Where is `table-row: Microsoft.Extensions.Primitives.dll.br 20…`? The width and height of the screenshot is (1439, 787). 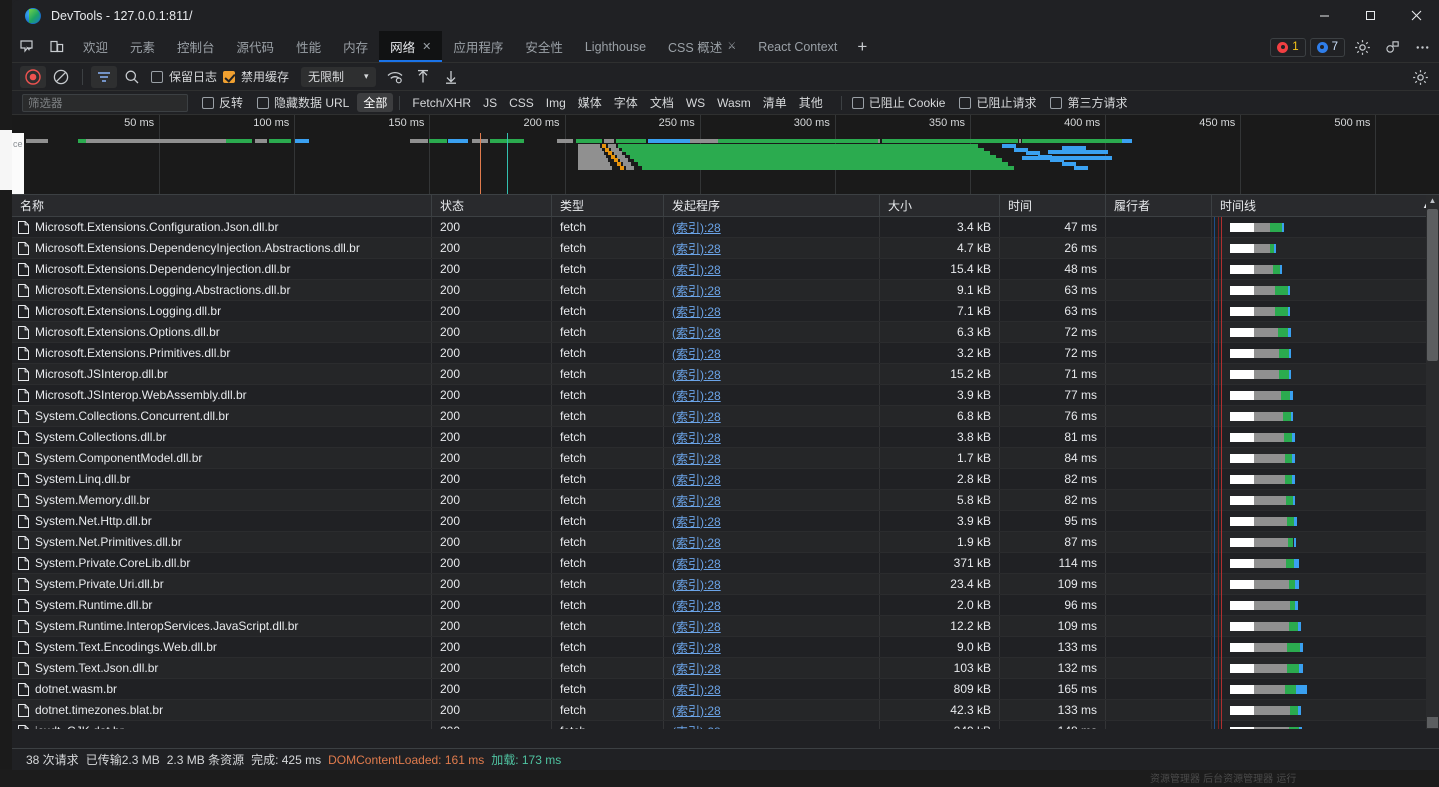
table-row: Microsoft.Extensions.Primitives.dll.br 20… is located at coordinates (725, 353).